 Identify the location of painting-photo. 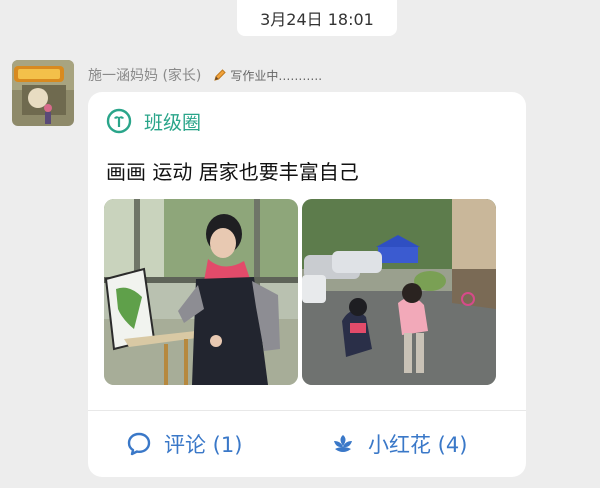
(201, 292).